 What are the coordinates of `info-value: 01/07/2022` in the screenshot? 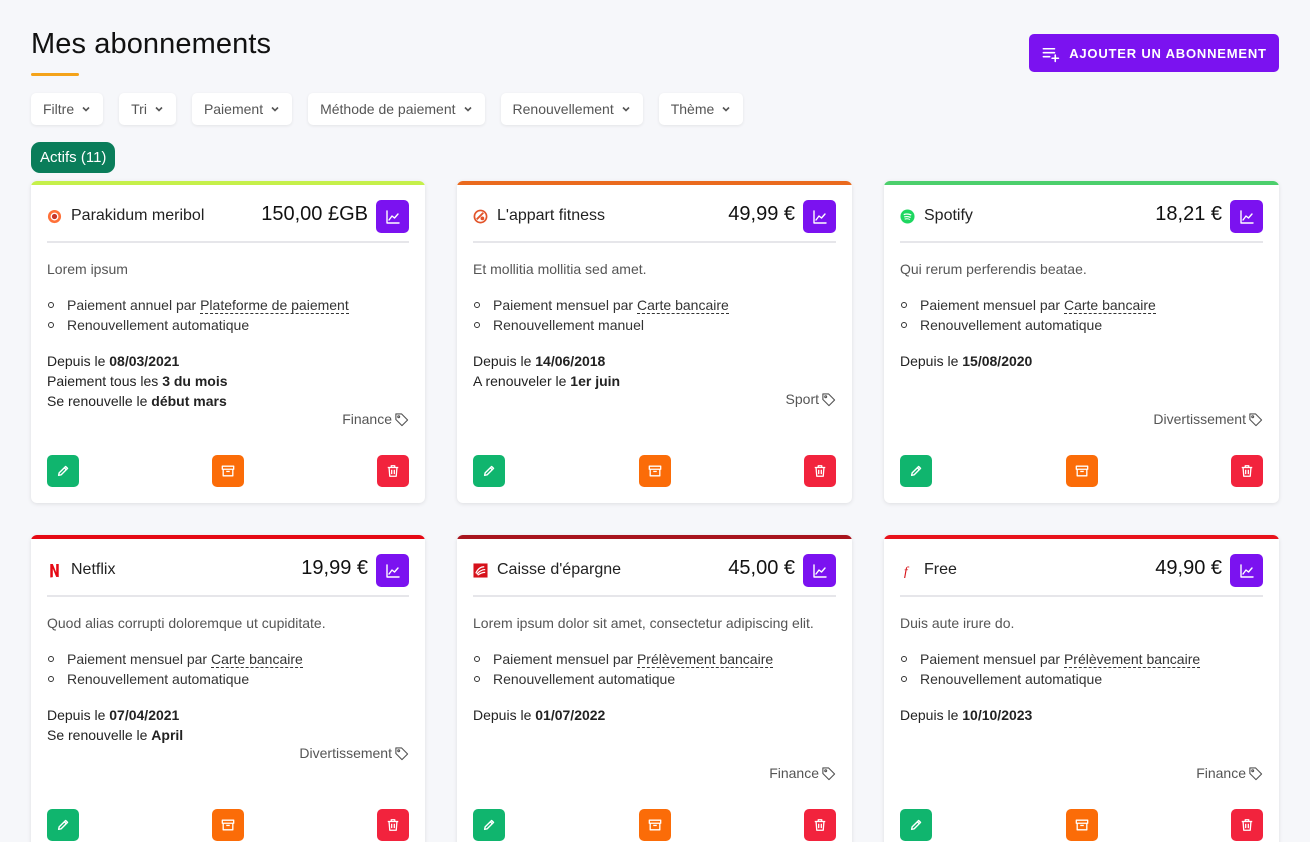 It's located at (570, 715).